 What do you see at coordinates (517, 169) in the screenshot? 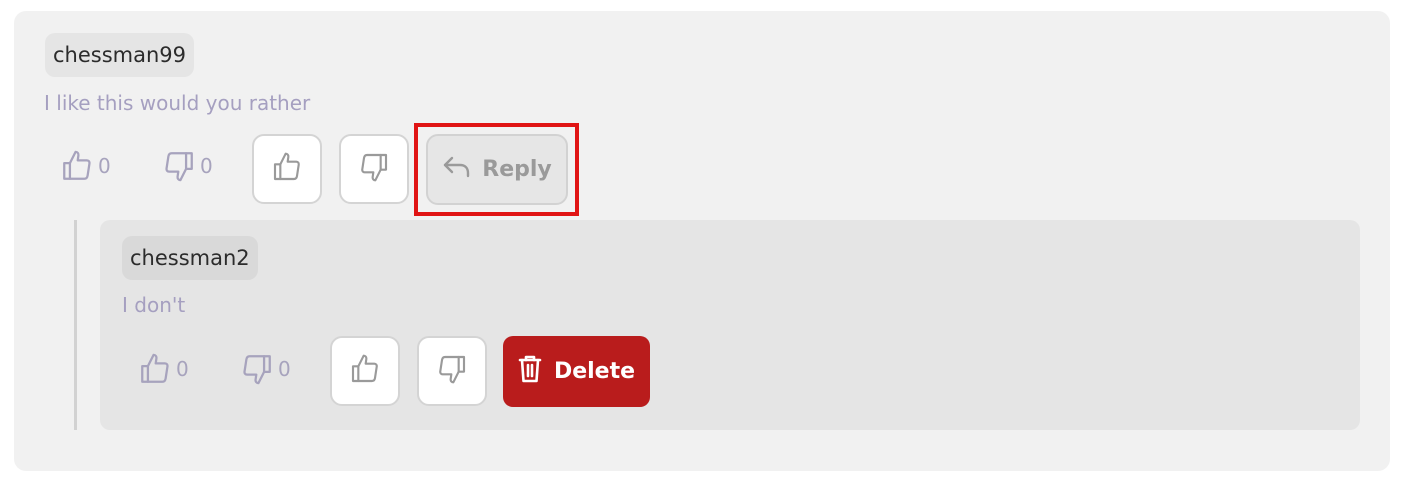
I see `reply-label: Reply` at bounding box center [517, 169].